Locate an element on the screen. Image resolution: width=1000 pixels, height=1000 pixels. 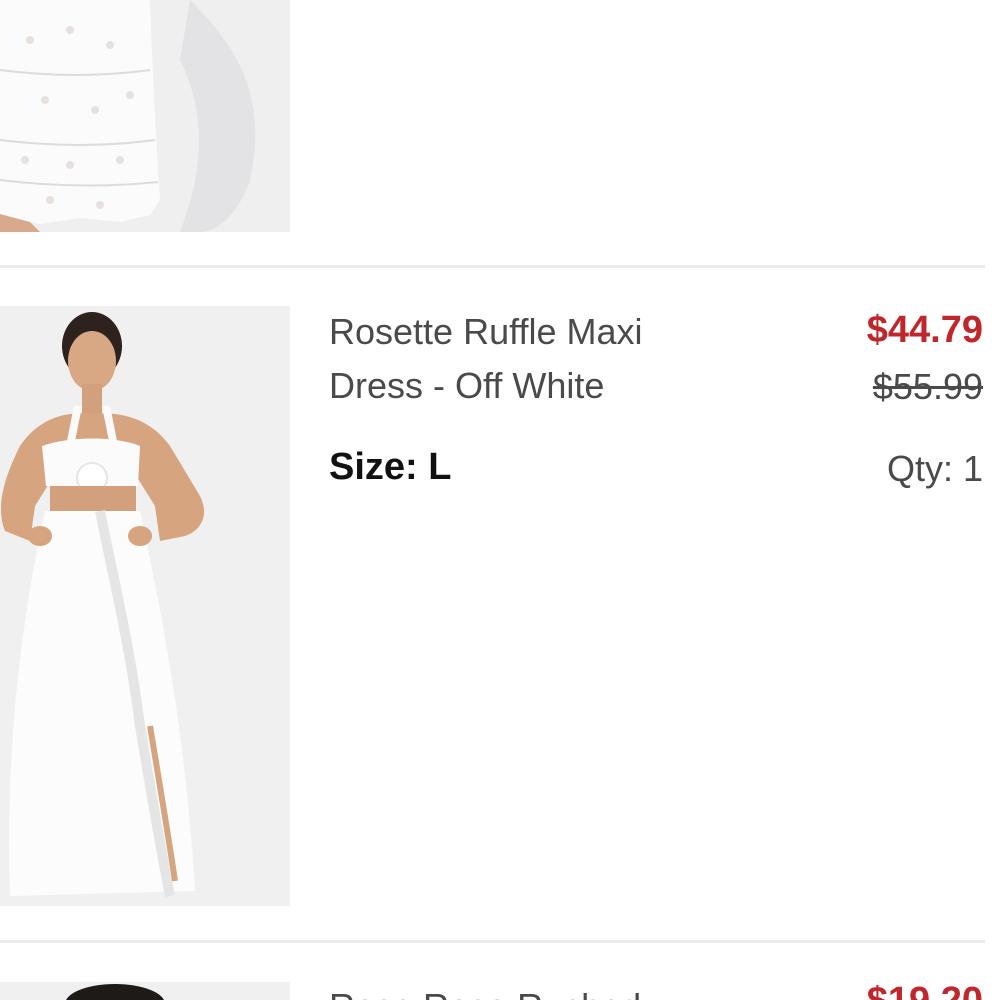
size-label: Size: L is located at coordinates (390, 467).